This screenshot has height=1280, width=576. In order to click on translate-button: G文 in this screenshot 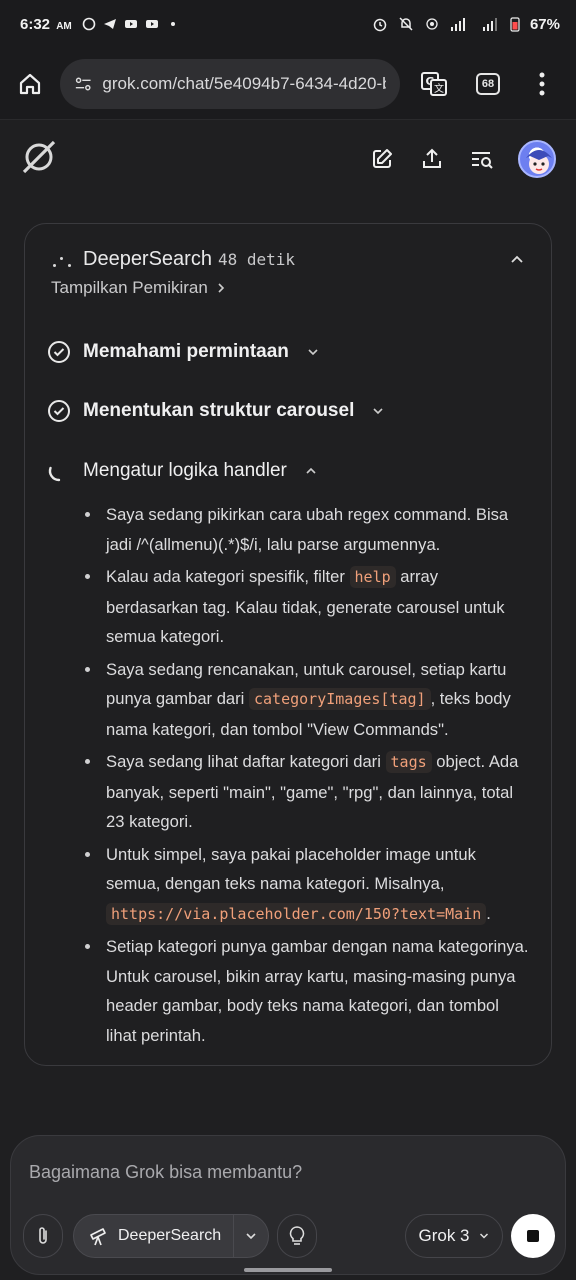, I will do `click(434, 84)`.